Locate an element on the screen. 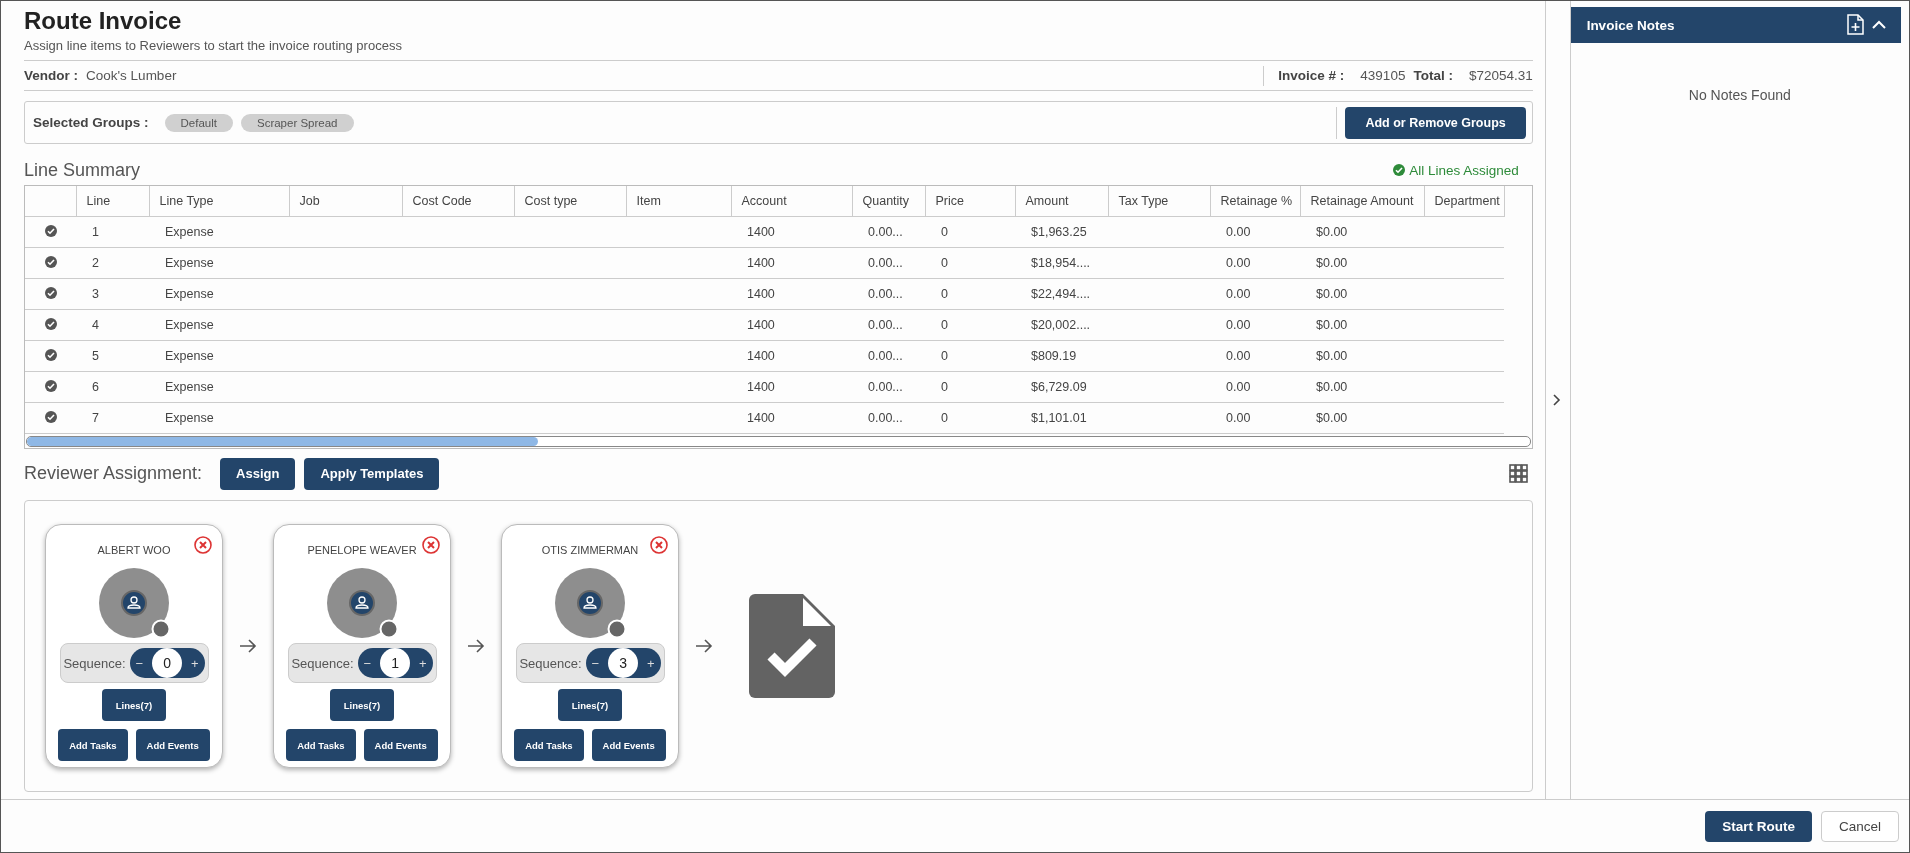 This screenshot has height=853, width=1910. vendor-label: Vendor : is located at coordinates (51, 75).